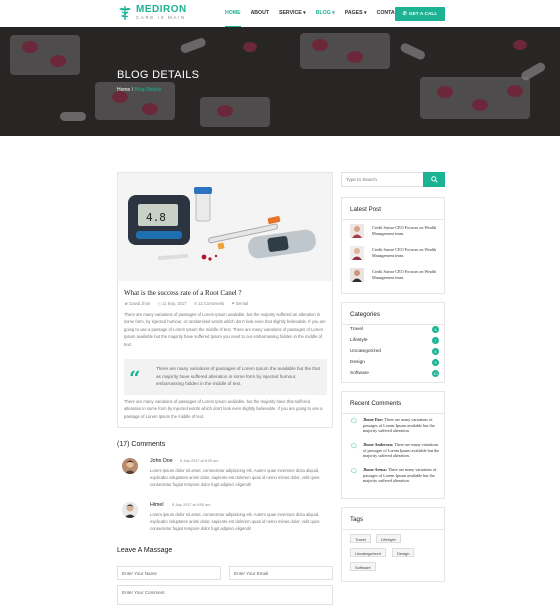  I want to click on post-author-label: David Jhon, so click(140, 303).